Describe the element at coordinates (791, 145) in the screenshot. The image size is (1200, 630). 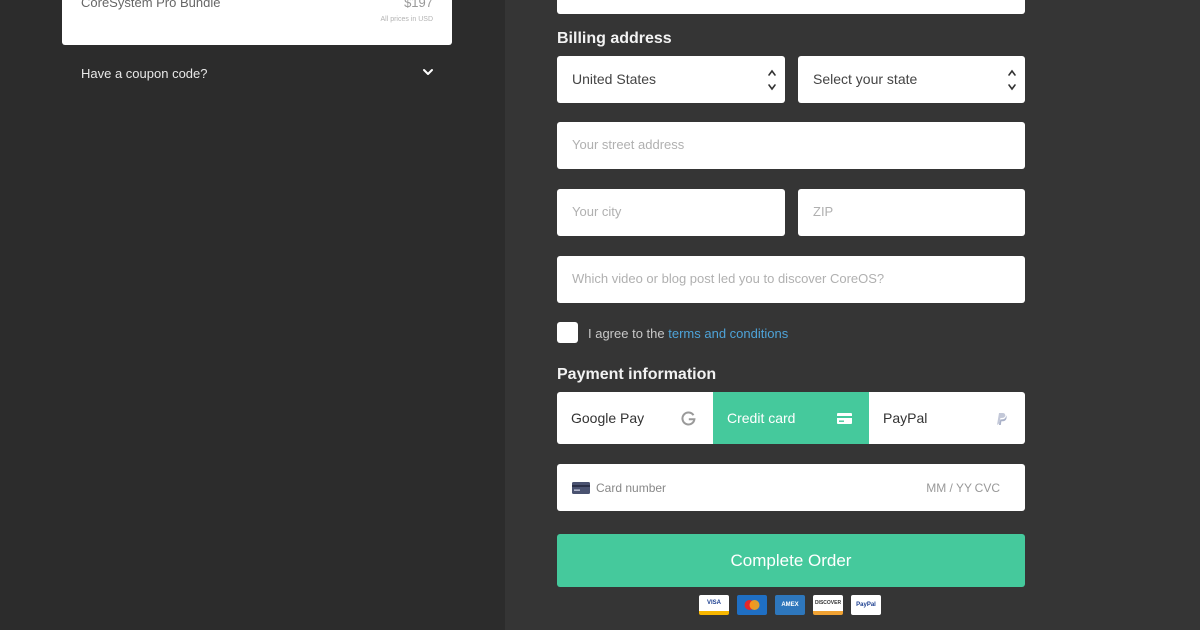
I see `street-address-input: Your street address` at that location.